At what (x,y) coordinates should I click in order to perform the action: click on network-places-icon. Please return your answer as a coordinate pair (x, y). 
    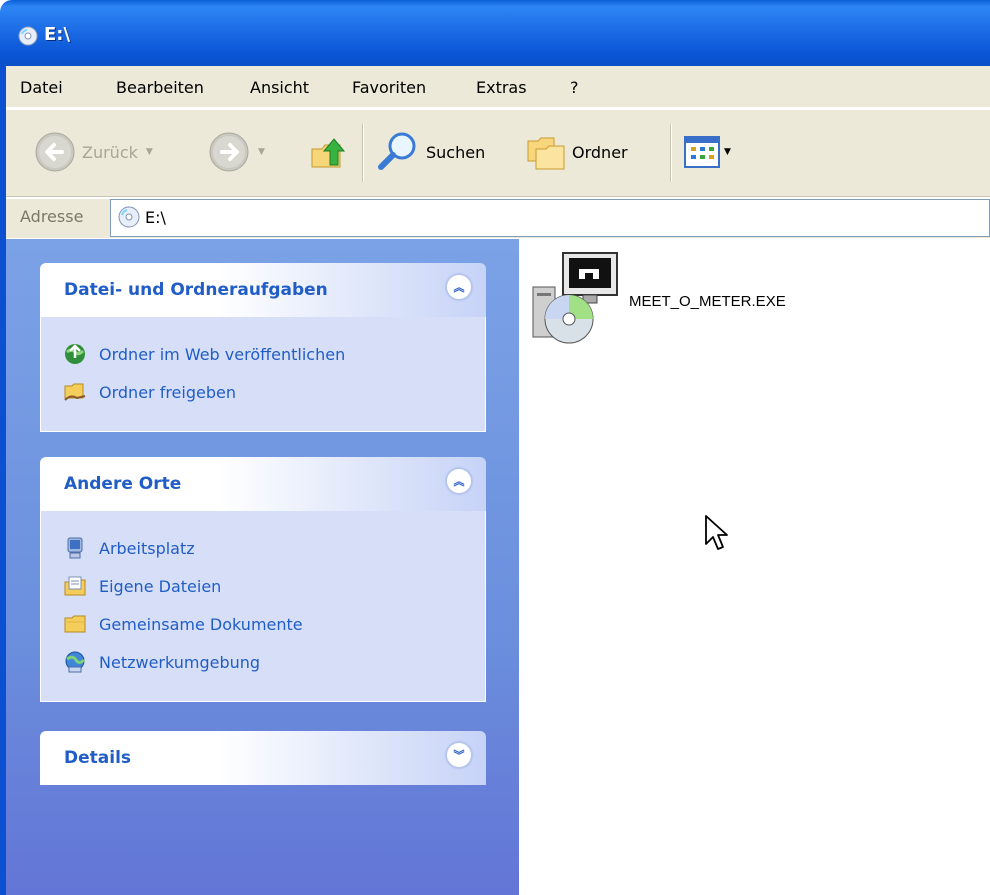
    Looking at the image, I should click on (75, 662).